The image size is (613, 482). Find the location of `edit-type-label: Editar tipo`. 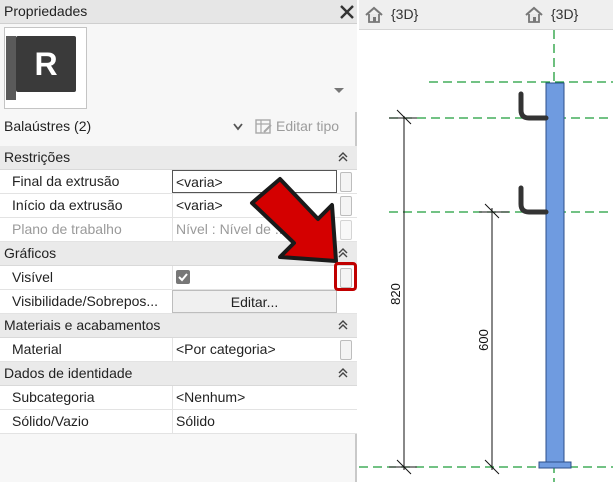

edit-type-label: Editar tipo is located at coordinates (308, 126).